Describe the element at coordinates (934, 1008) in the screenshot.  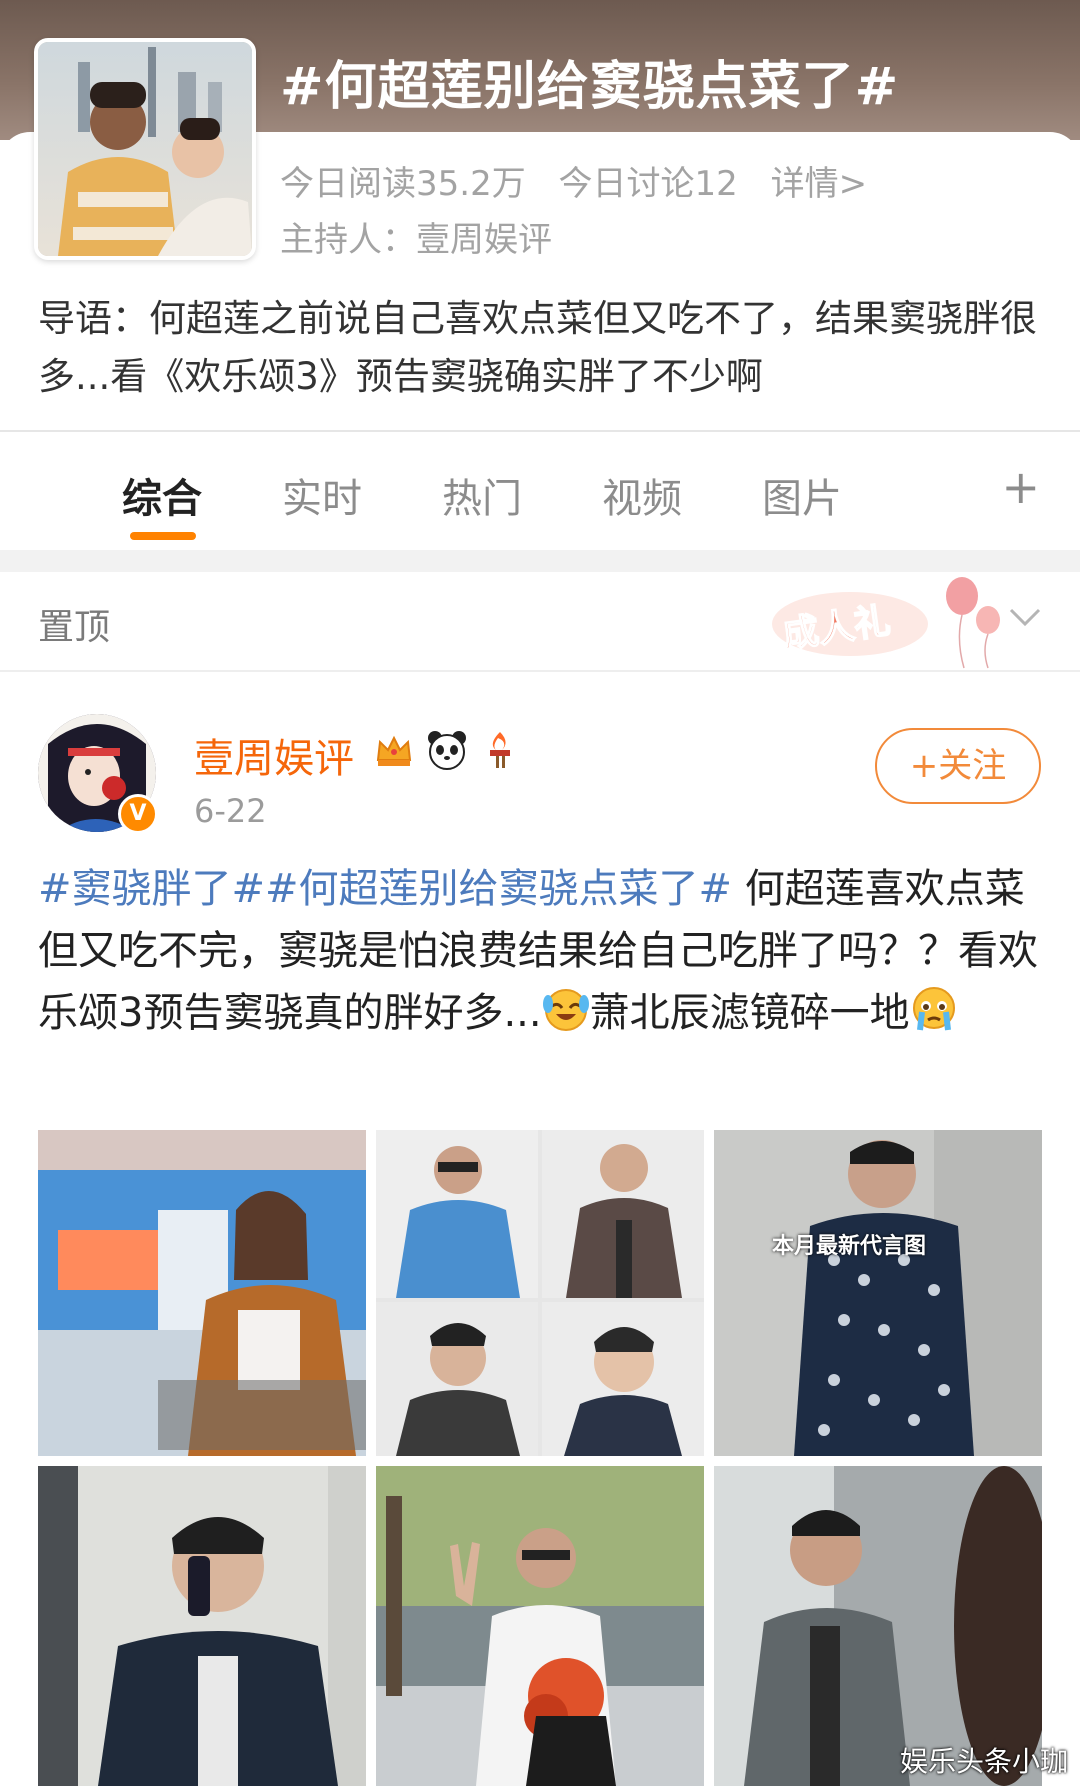
I see `teary-emoji-icon` at that location.